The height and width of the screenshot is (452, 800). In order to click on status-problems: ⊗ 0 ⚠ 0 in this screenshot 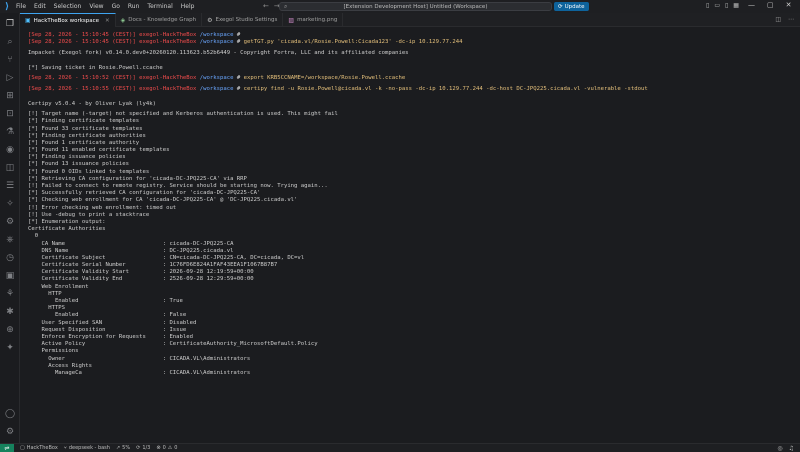, I will do `click(166, 448)`.